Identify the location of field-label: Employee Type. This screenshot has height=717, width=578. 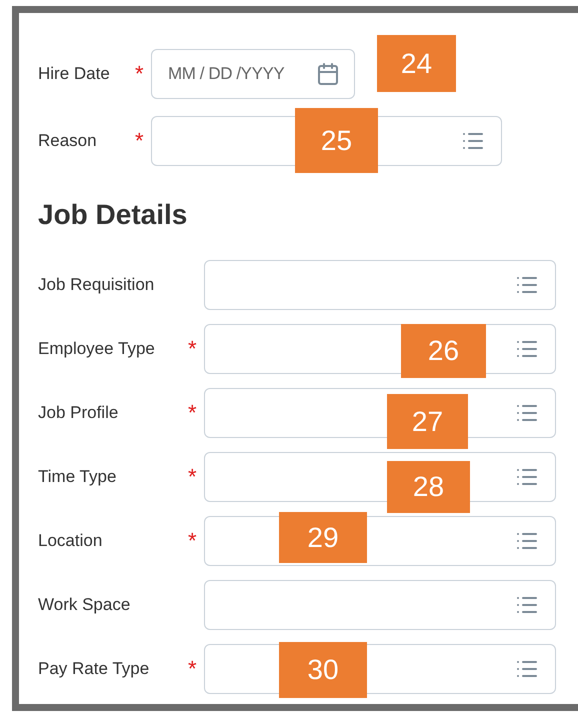
(97, 349).